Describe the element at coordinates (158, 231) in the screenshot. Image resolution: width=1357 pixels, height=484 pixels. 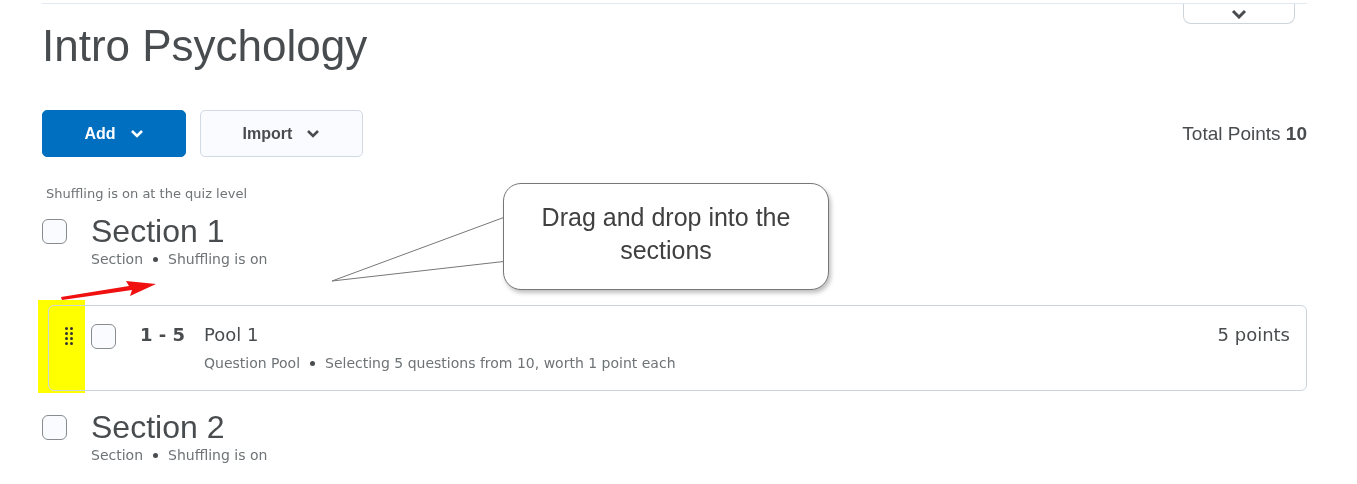
I see `section-title: Section 1` at that location.